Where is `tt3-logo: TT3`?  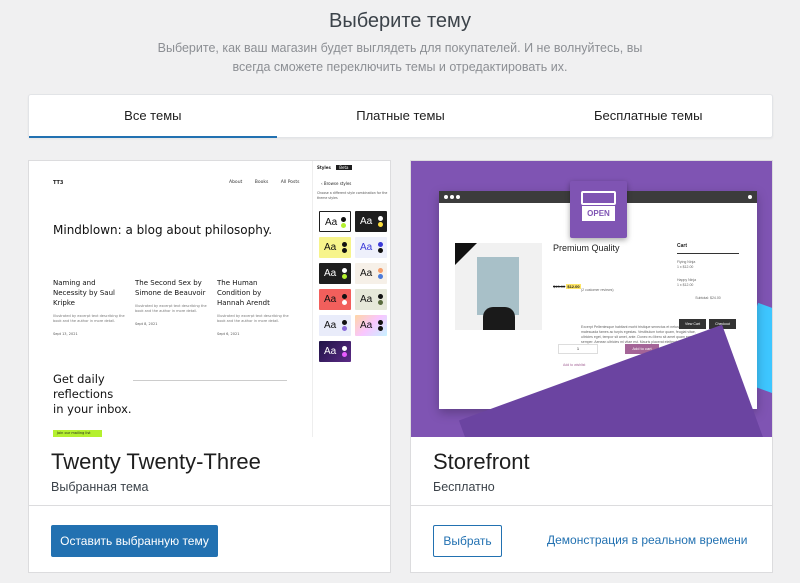 tt3-logo: TT3 is located at coordinates (58, 183).